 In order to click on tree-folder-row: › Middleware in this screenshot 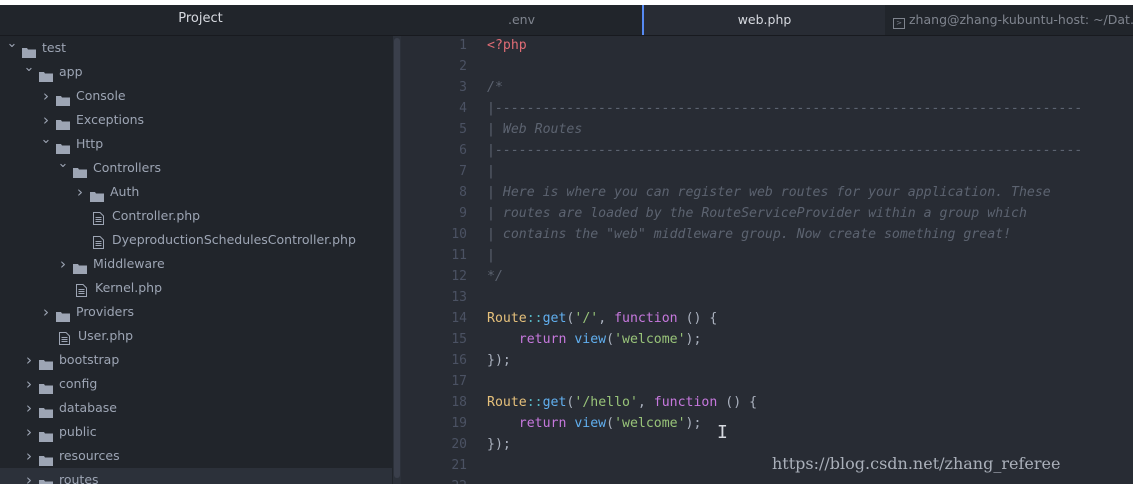, I will do `click(196, 264)`.